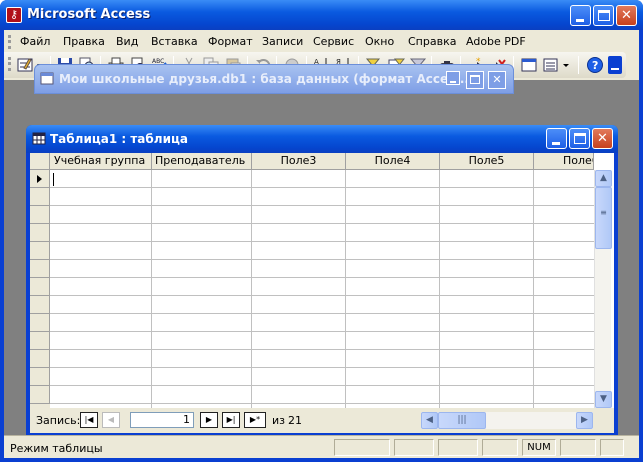  I want to click on last-record-button: ▶|, so click(231, 420).